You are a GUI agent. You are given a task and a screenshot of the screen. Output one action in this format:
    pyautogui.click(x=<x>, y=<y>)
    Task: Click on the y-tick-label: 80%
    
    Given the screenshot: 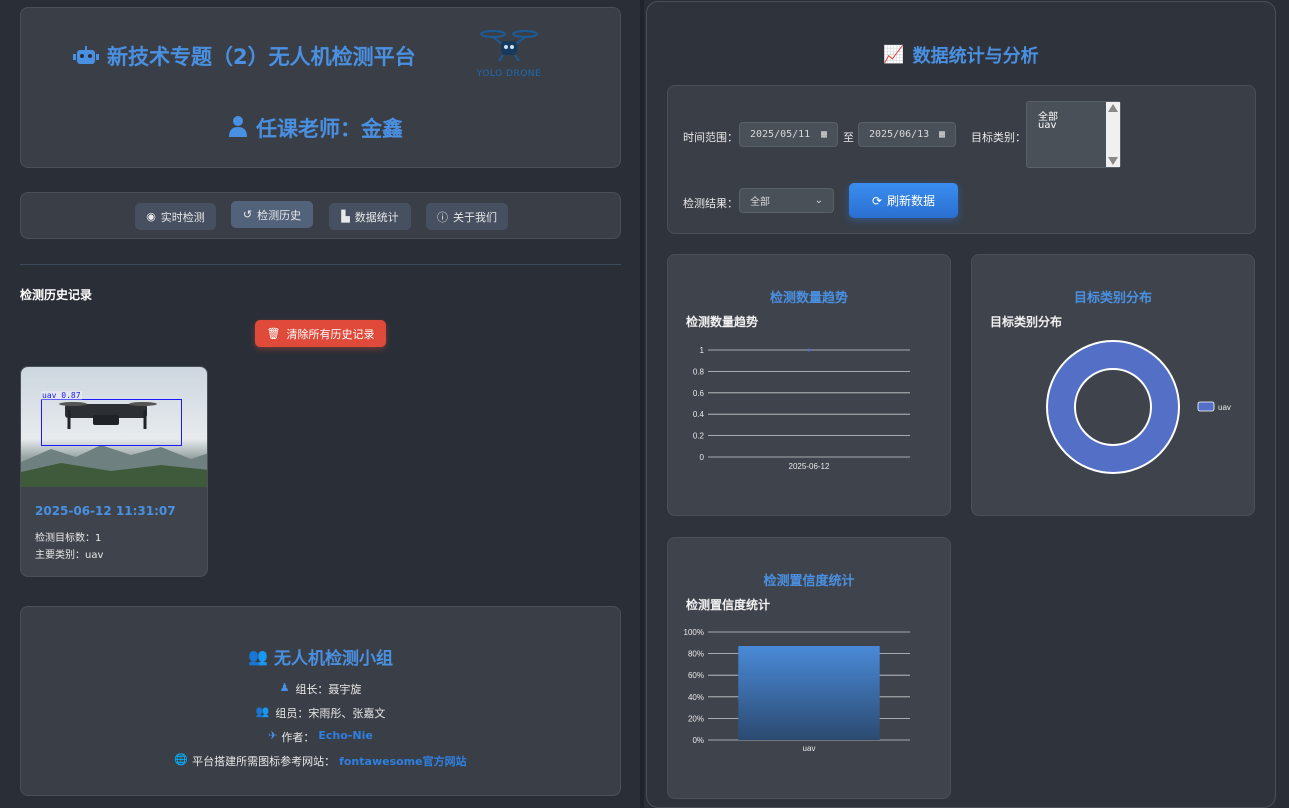 What is the action you would take?
    pyautogui.click(x=696, y=654)
    